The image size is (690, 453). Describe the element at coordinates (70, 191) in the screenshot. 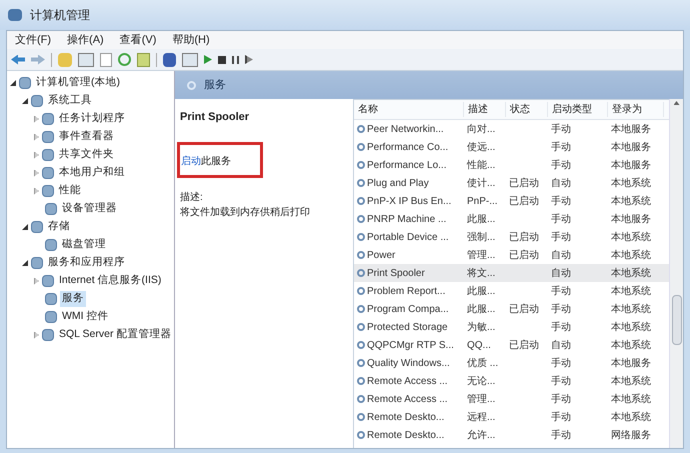

I see `tree-item: 性能` at that location.